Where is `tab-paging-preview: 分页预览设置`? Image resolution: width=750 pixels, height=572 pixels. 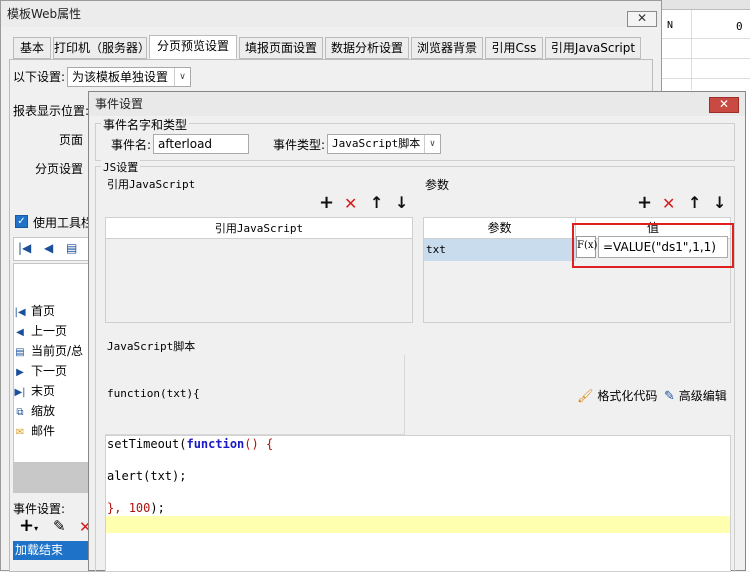 tab-paging-preview: 分页预览设置 is located at coordinates (193, 47).